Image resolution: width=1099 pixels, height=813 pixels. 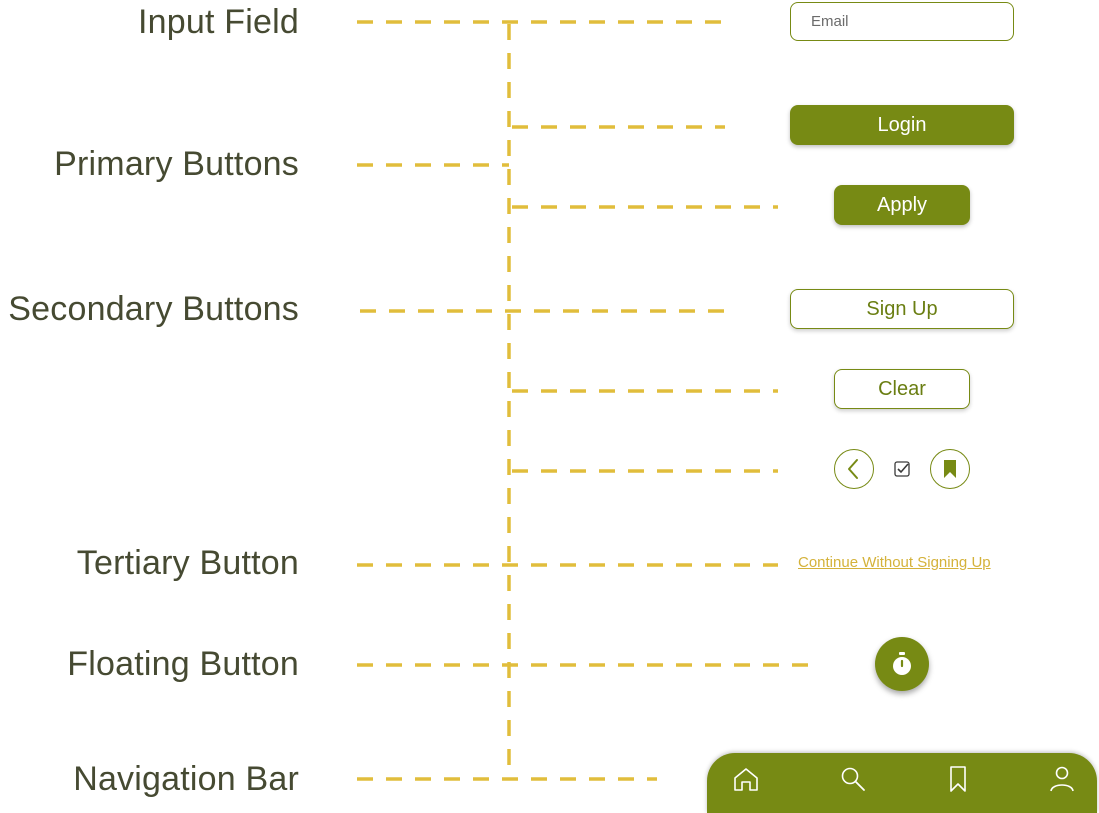 I want to click on nav-profile, so click(x=1062, y=779).